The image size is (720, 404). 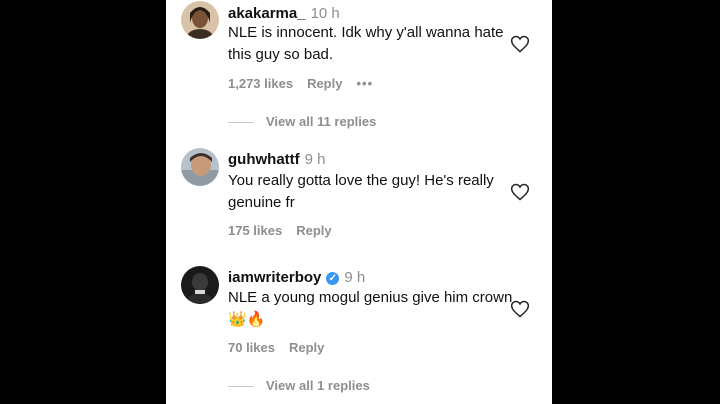 I want to click on username: akakarma_, so click(x=267, y=13).